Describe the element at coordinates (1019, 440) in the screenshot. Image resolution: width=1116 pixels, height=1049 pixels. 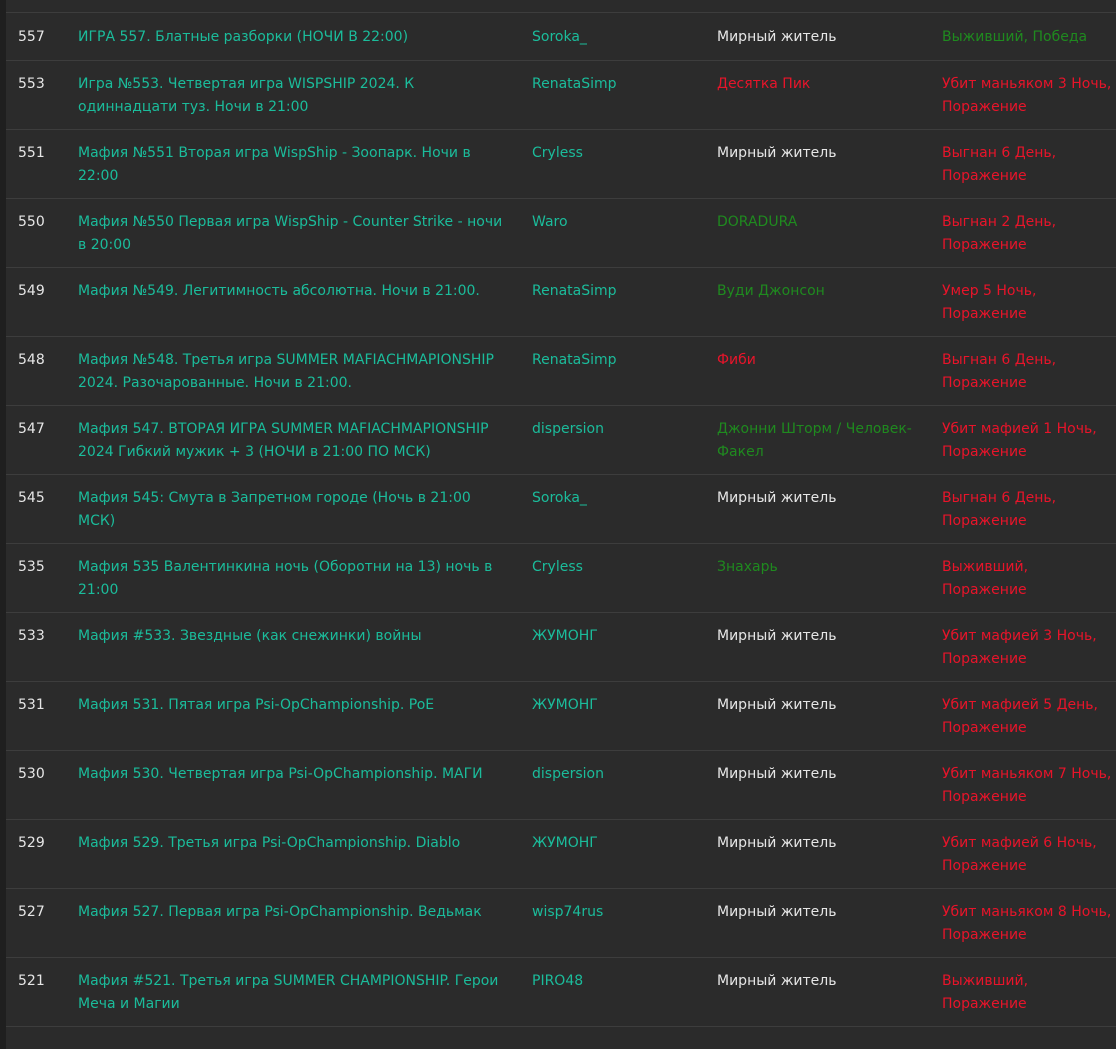
I see `result-label: Убит мафией 1 Ночь, Поражение` at that location.